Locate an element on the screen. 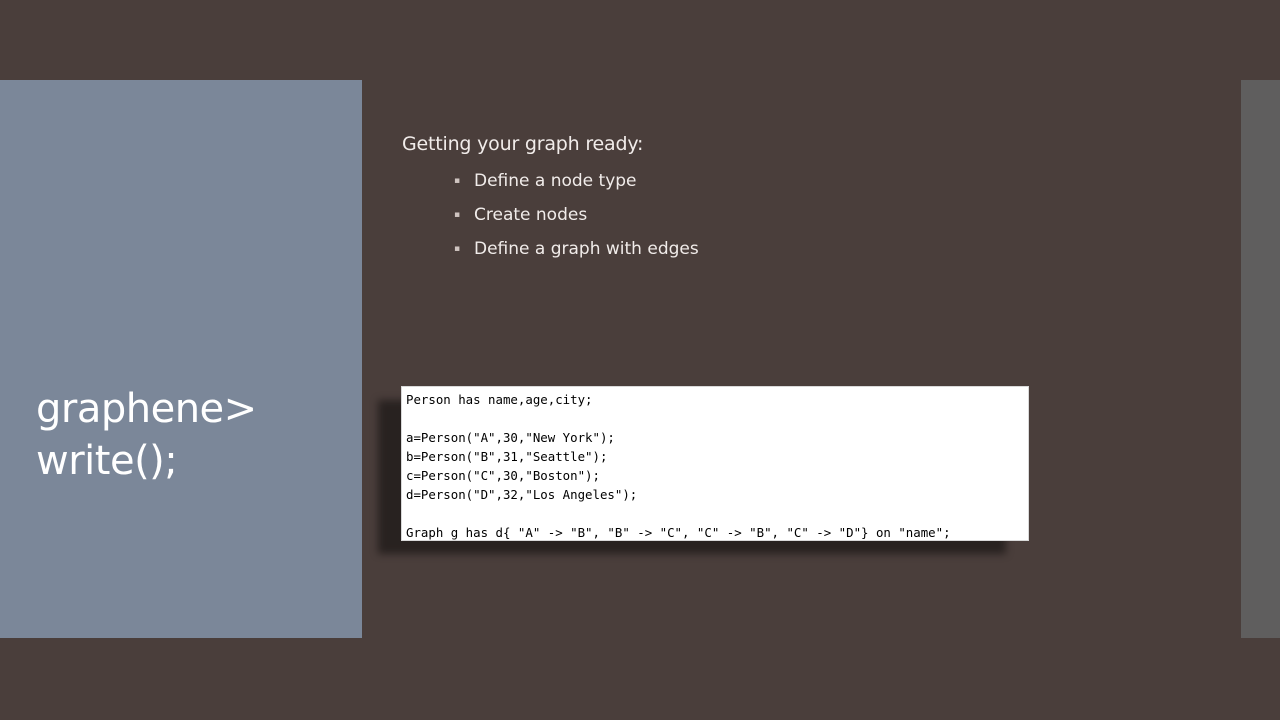 The image size is (1280, 720). bullet-item: ▪ Define a graph with edges is located at coordinates (576, 249).